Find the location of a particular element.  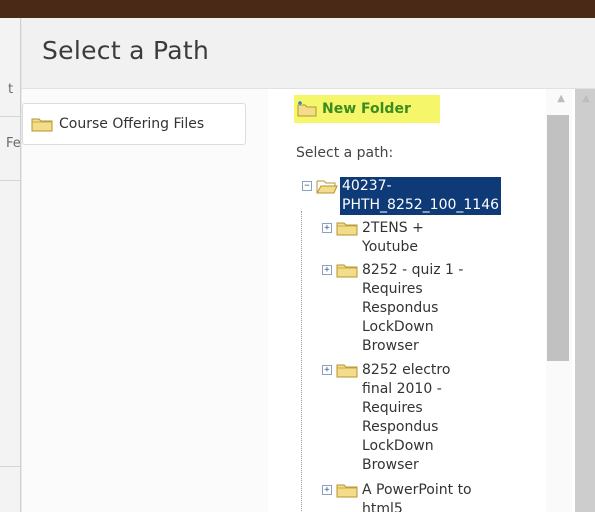

tree-node-line: 8252 electro is located at coordinates (406, 370).